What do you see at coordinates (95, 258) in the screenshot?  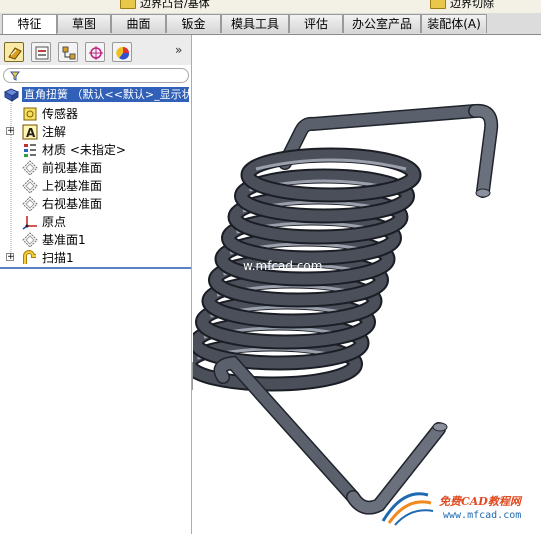 I see `tree-item-sweep1: + 扫描1` at bounding box center [95, 258].